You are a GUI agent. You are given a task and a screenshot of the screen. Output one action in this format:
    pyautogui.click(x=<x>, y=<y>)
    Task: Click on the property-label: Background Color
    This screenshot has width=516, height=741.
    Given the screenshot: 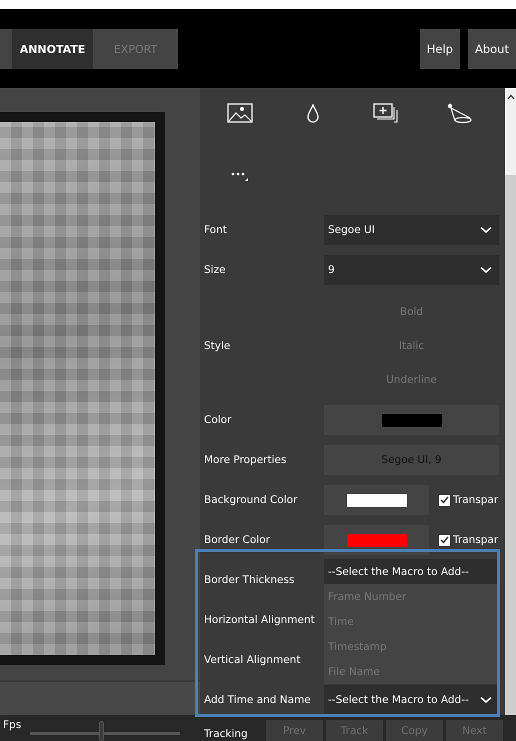 What is the action you would take?
    pyautogui.click(x=250, y=500)
    